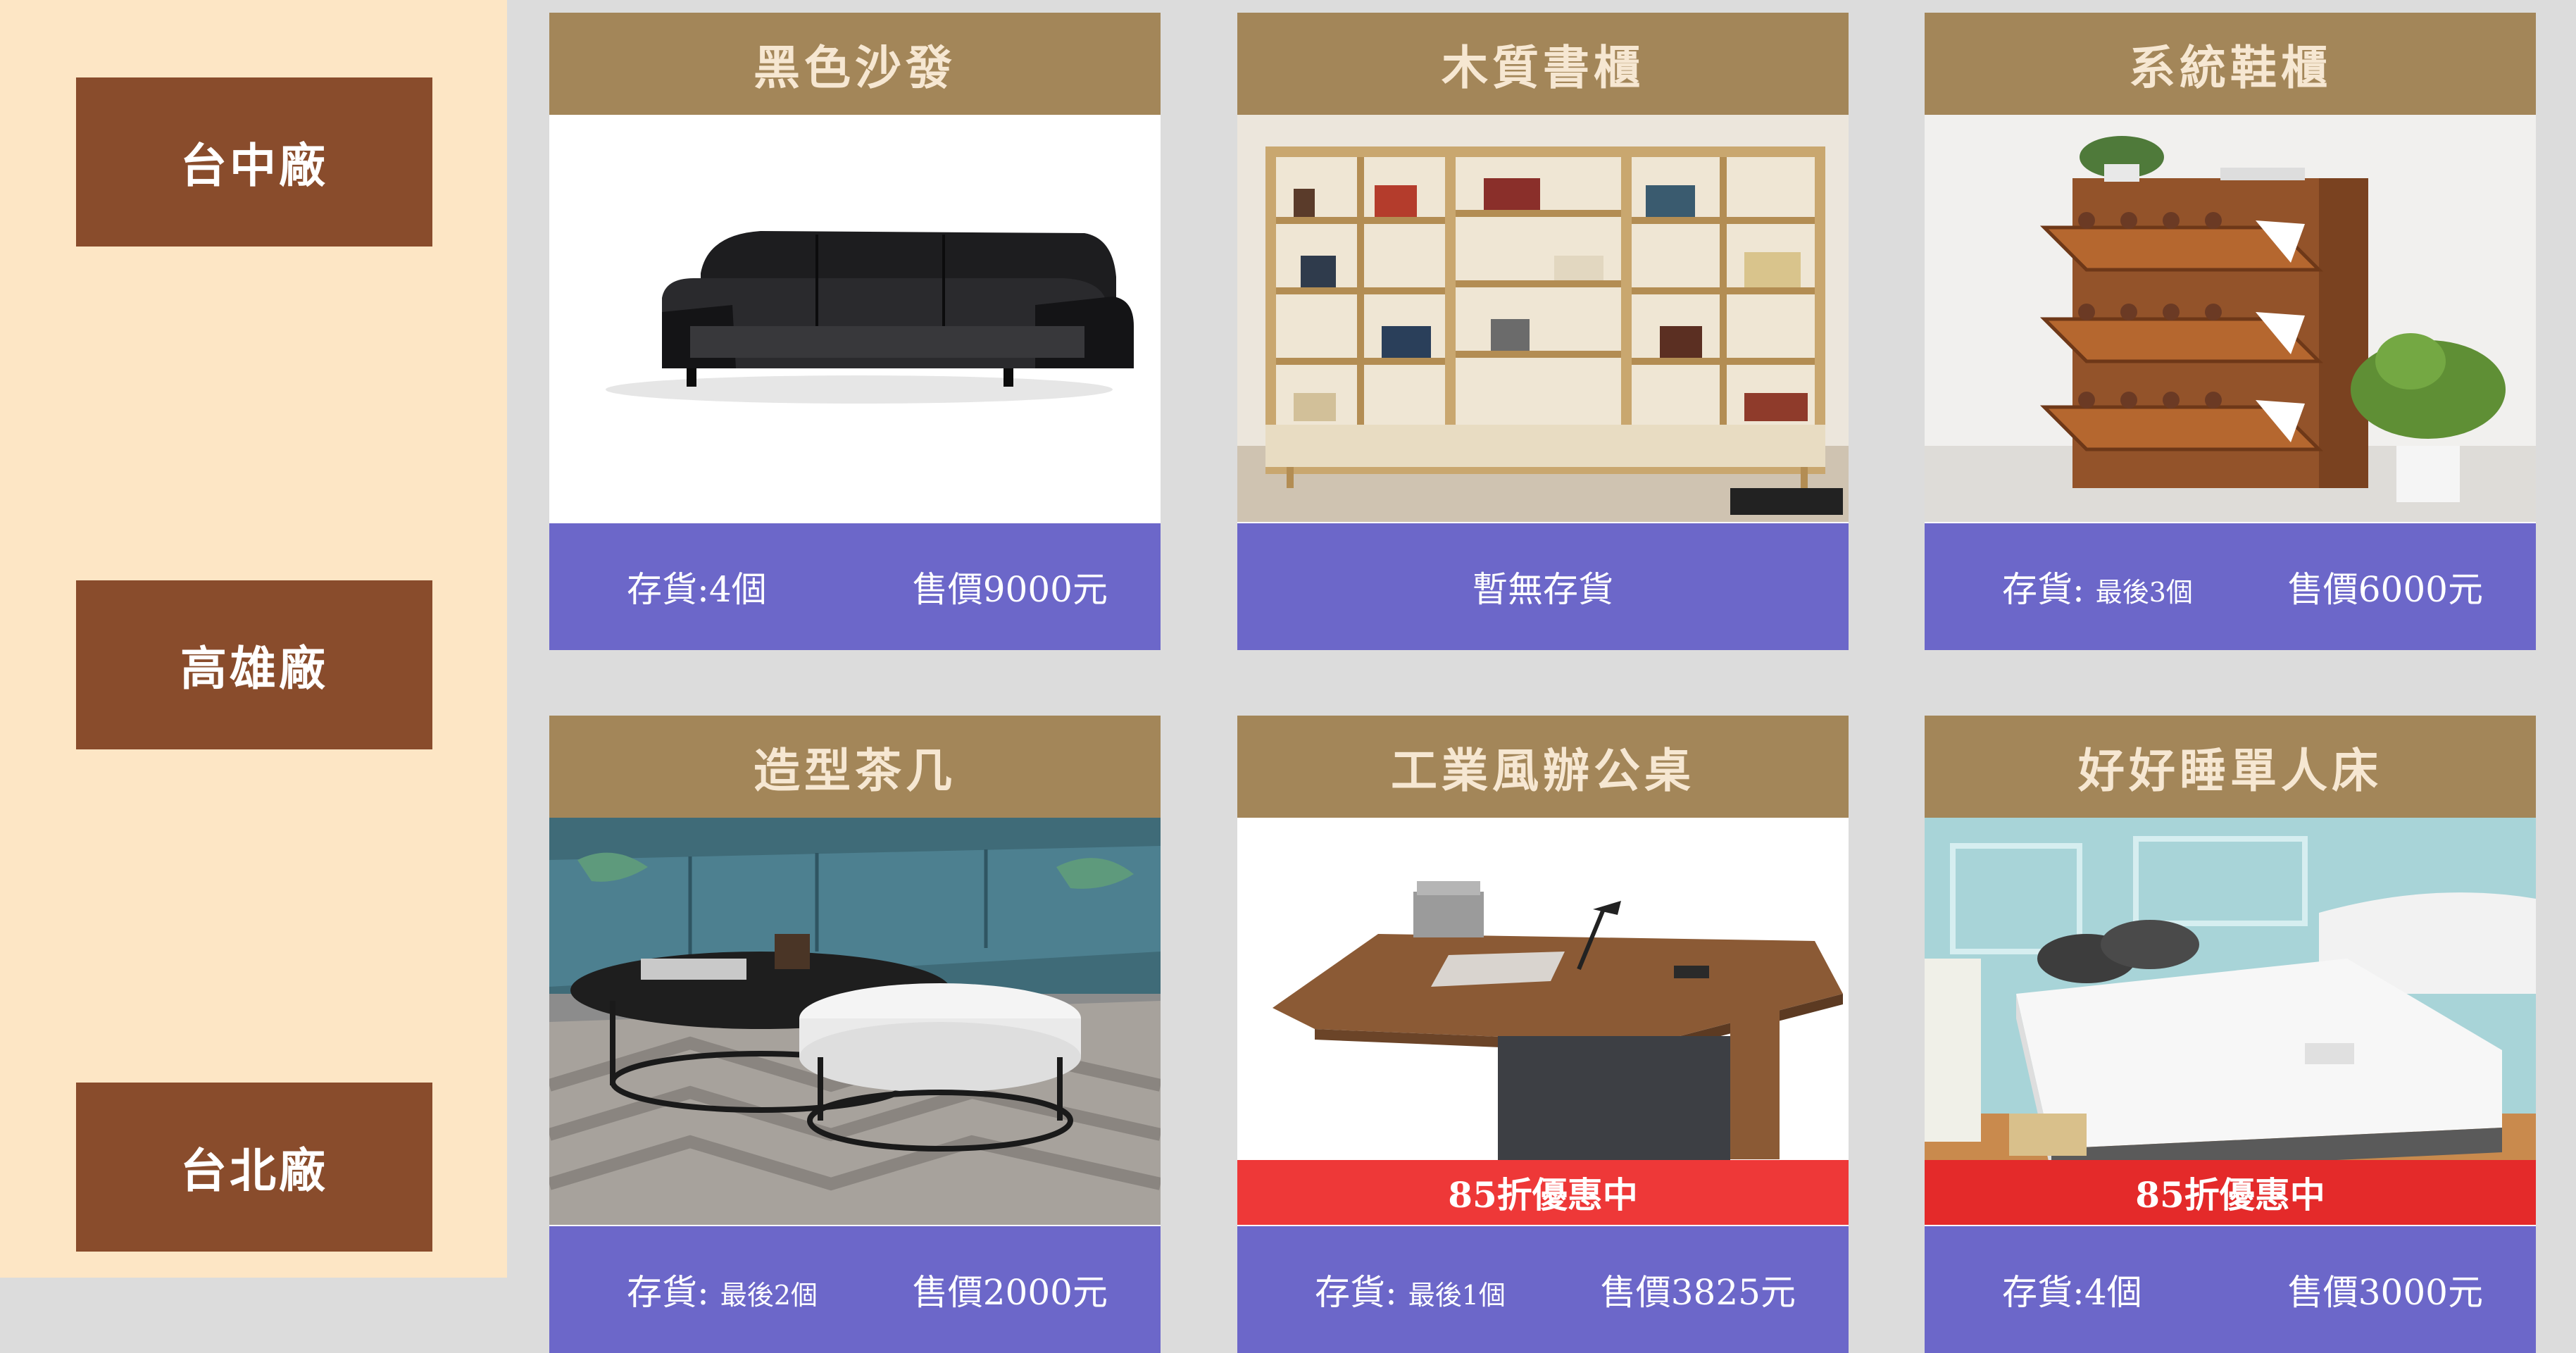 The width and height of the screenshot is (2576, 1353). I want to click on product-image-coffee-table, so click(855, 1022).